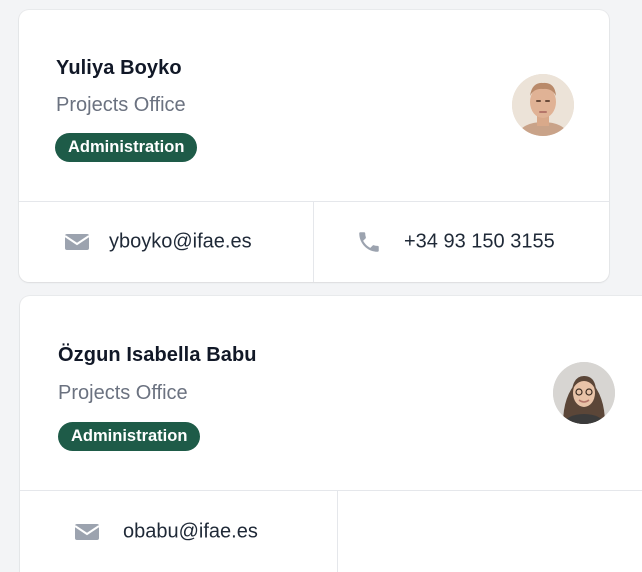 Image resolution: width=642 pixels, height=572 pixels. Describe the element at coordinates (190, 531) in the screenshot. I see `email-text: obabu@ifae.es` at that location.